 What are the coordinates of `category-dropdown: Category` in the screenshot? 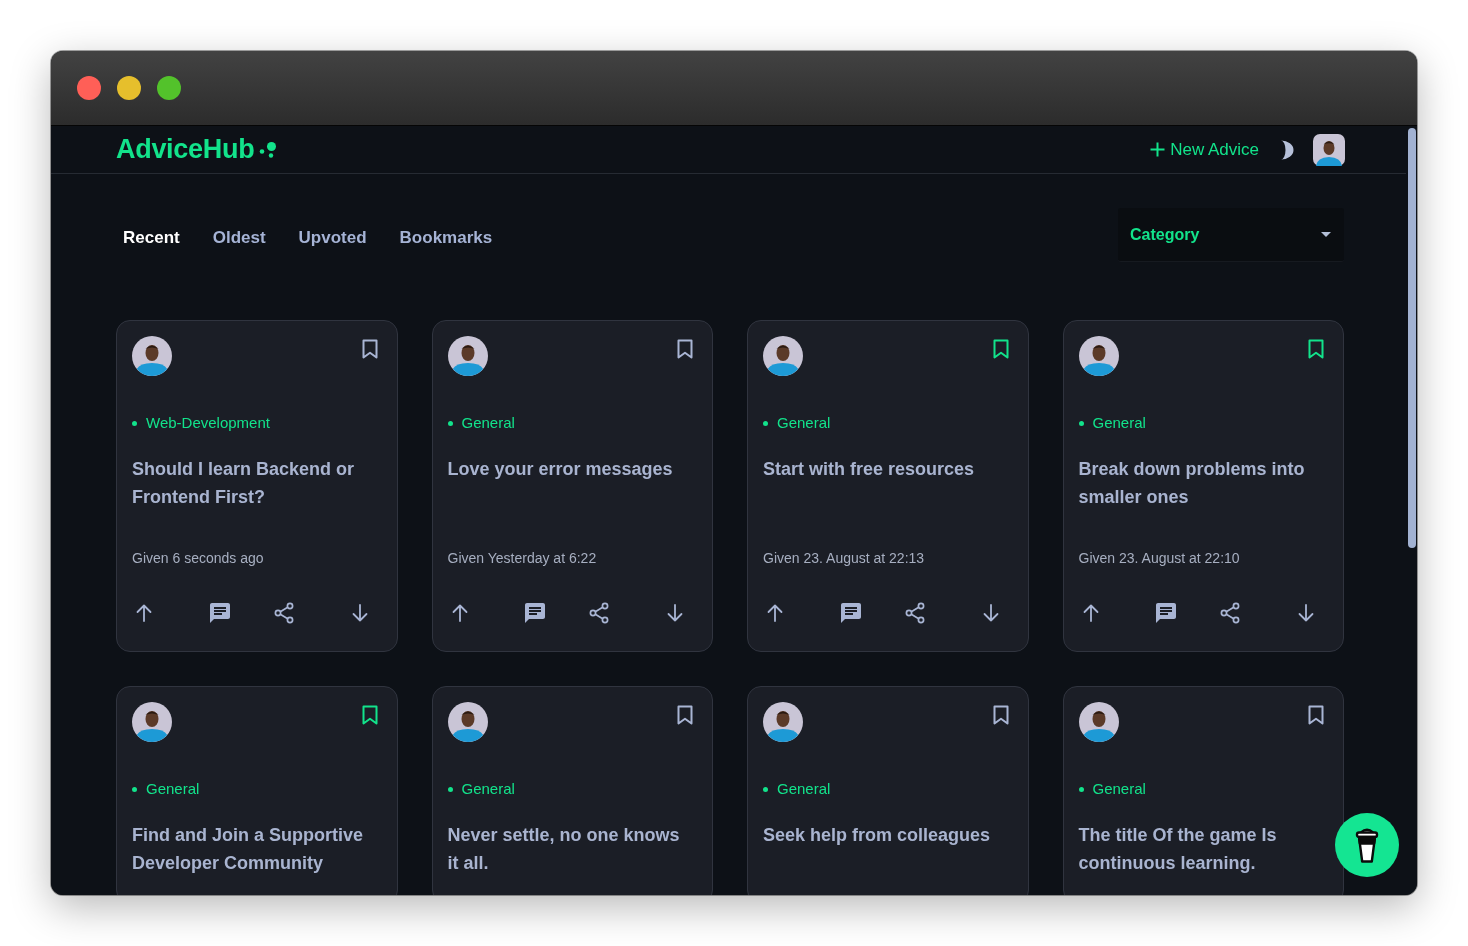 It's located at (1231, 235).